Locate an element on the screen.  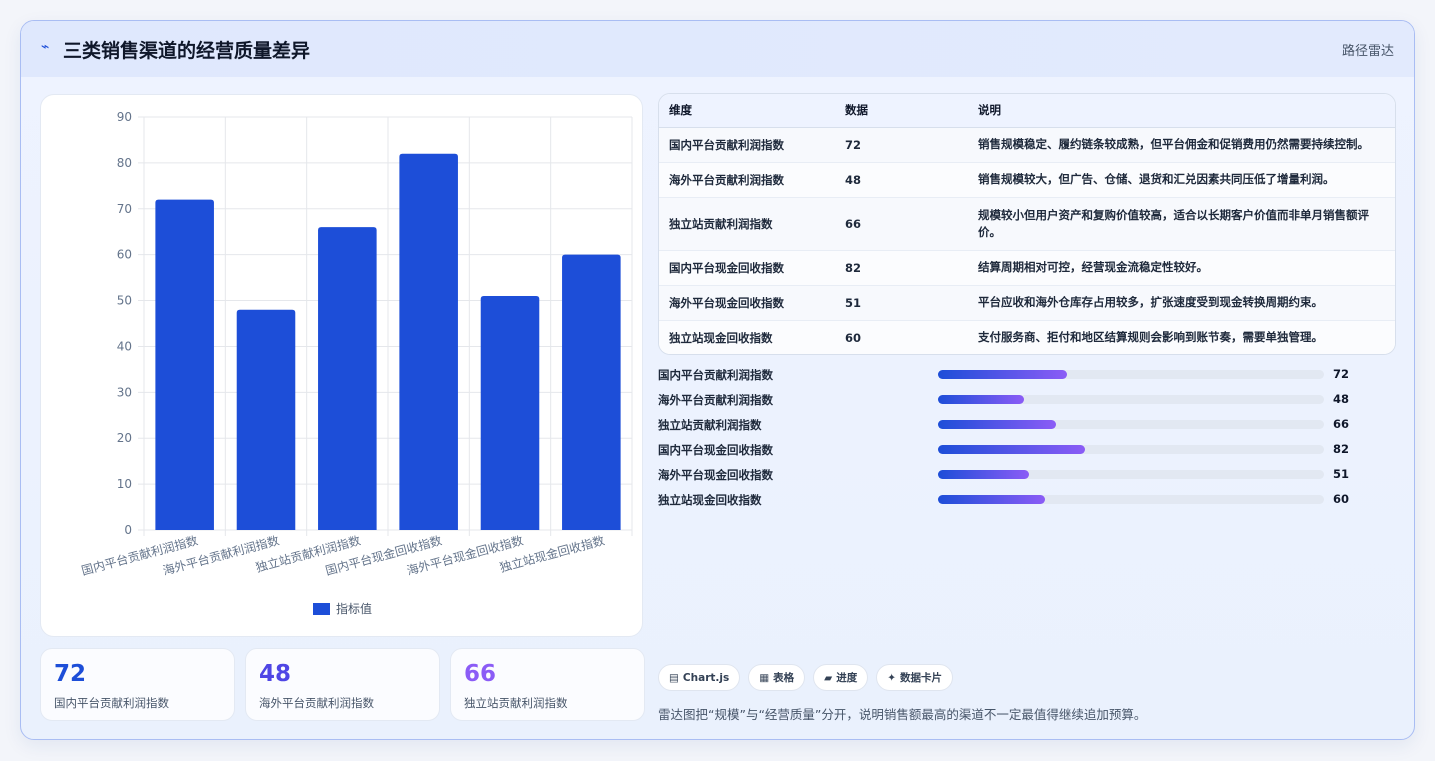
cell-value: 60 is located at coordinates (901, 337).